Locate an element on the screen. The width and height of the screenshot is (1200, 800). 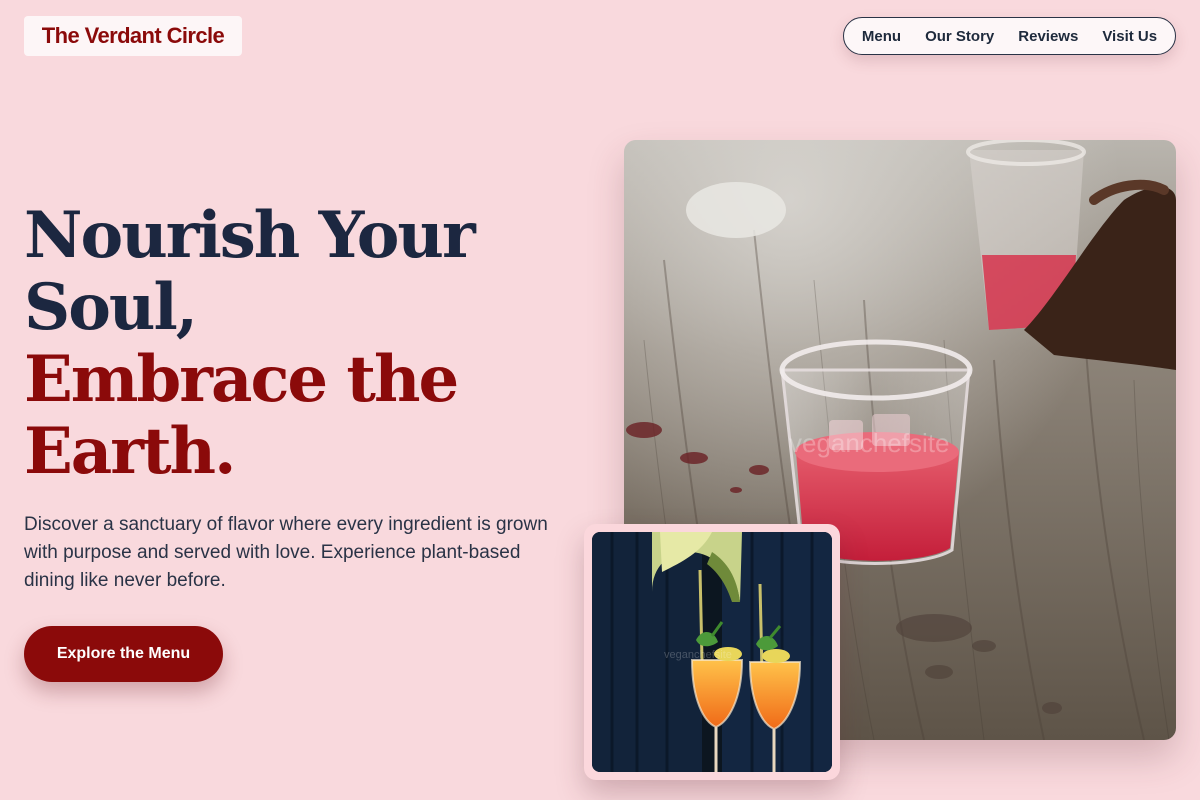
nav-item-our-story: Our Story is located at coordinates (959, 36).